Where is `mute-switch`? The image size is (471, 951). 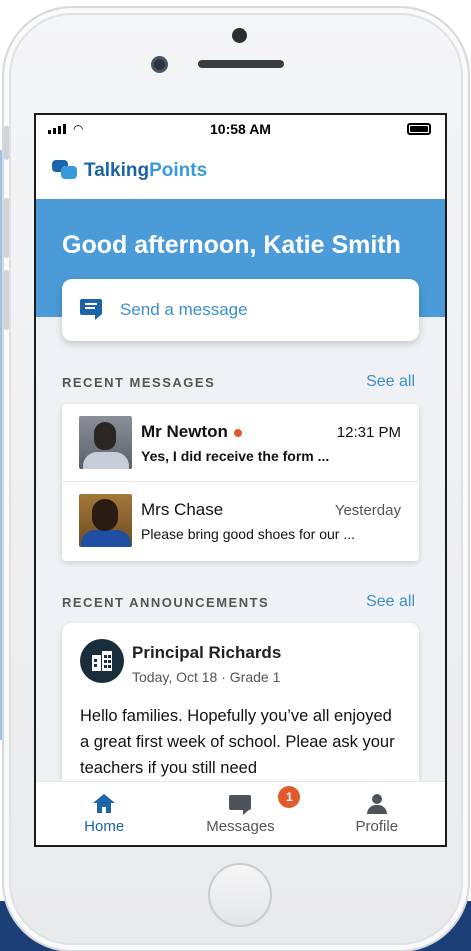
mute-switch is located at coordinates (6, 143).